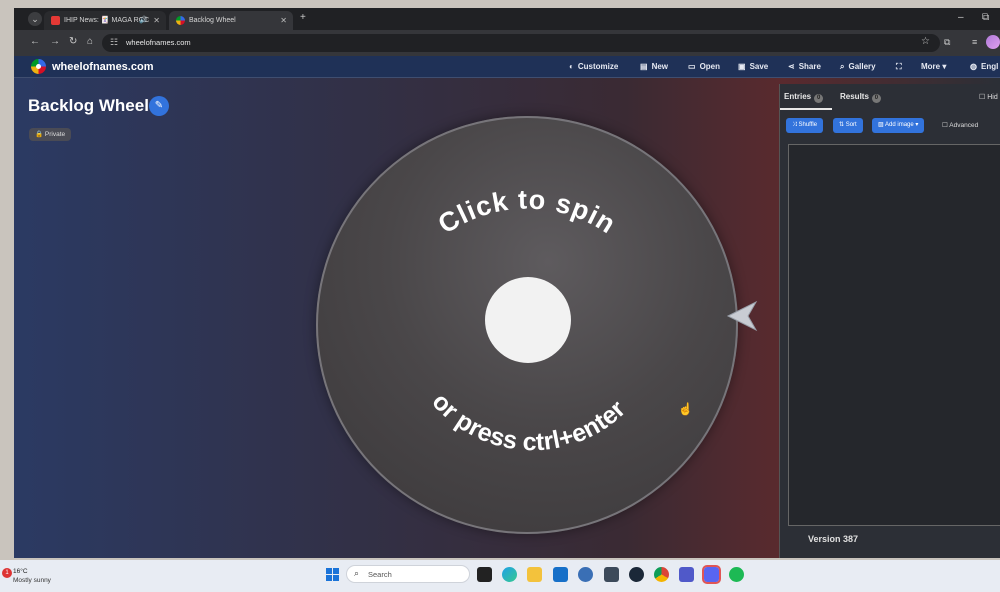 Image resolution: width=1000 pixels, height=592 pixels. Describe the element at coordinates (985, 17) in the screenshot. I see `restore-icon: ⧉` at that location.